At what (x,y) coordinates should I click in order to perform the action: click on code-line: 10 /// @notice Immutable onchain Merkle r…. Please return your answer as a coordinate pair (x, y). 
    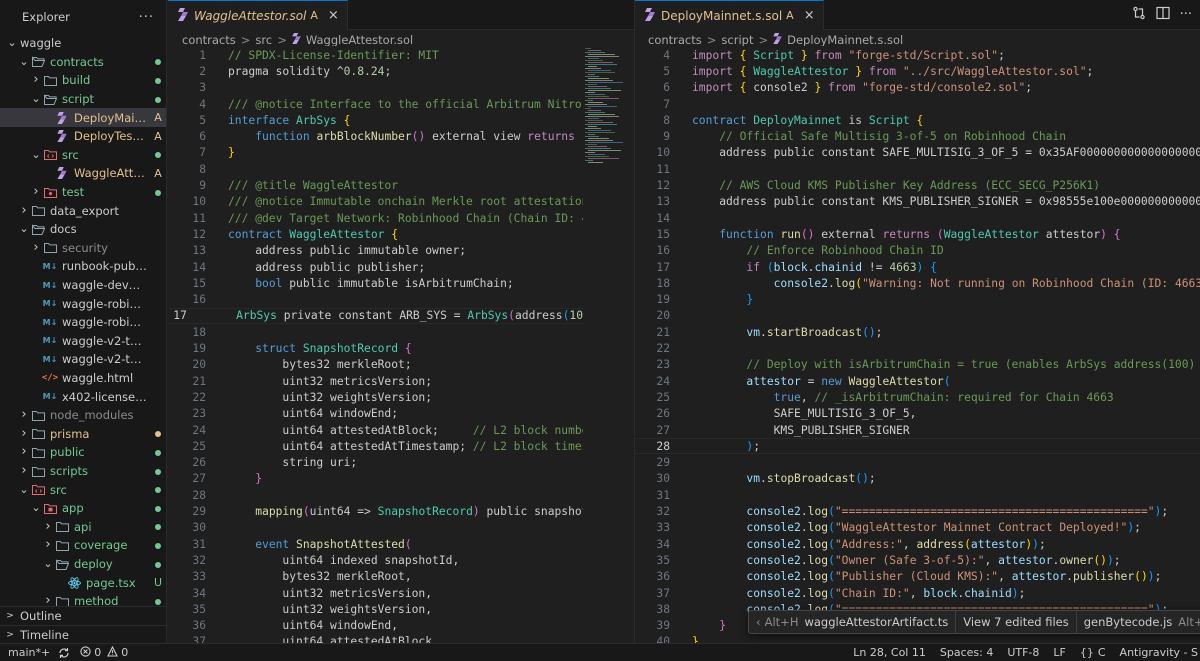
    Looking at the image, I should click on (375, 202).